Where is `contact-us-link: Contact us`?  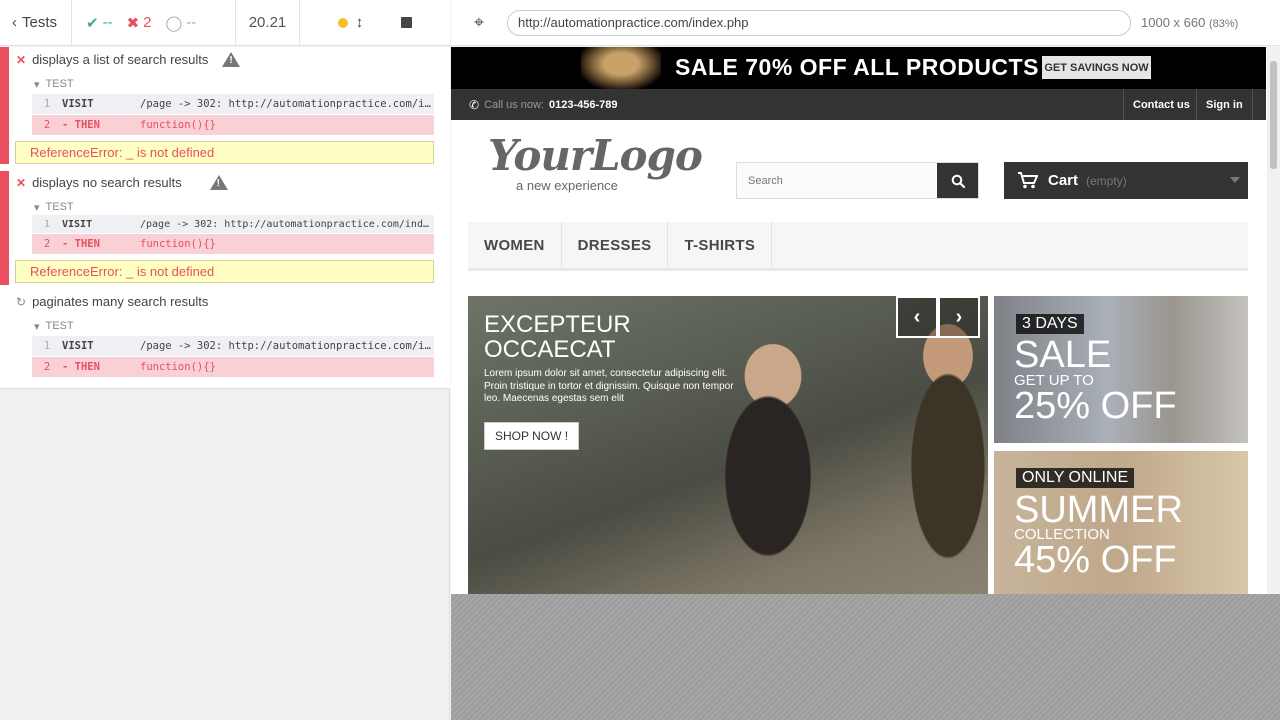 contact-us-link: Contact us is located at coordinates (1161, 104).